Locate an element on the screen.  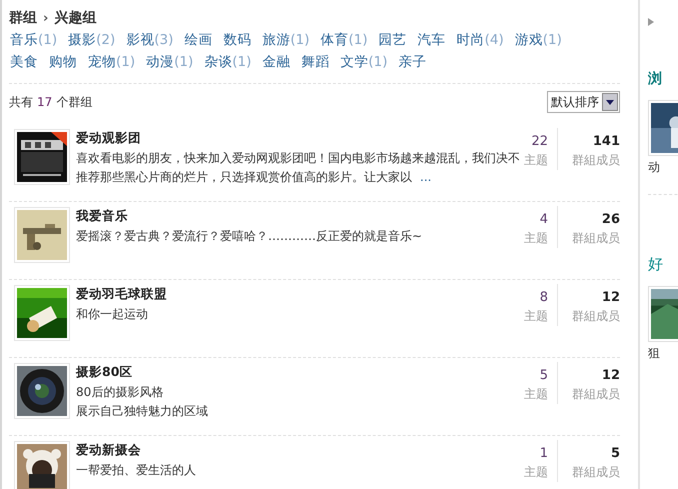
breadcrumb-current: 兴趣组 is located at coordinates (75, 18).